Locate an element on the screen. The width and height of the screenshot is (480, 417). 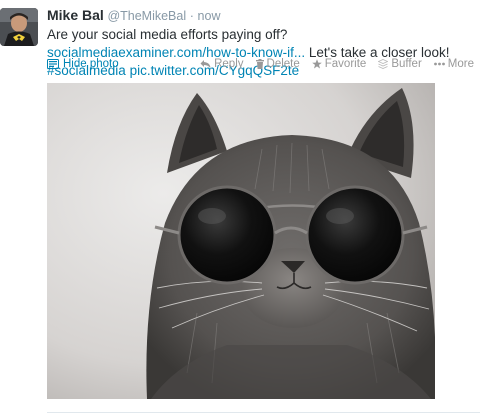
action-list: Reply Delete Favorite Buffer More is located at coordinates (337, 64).